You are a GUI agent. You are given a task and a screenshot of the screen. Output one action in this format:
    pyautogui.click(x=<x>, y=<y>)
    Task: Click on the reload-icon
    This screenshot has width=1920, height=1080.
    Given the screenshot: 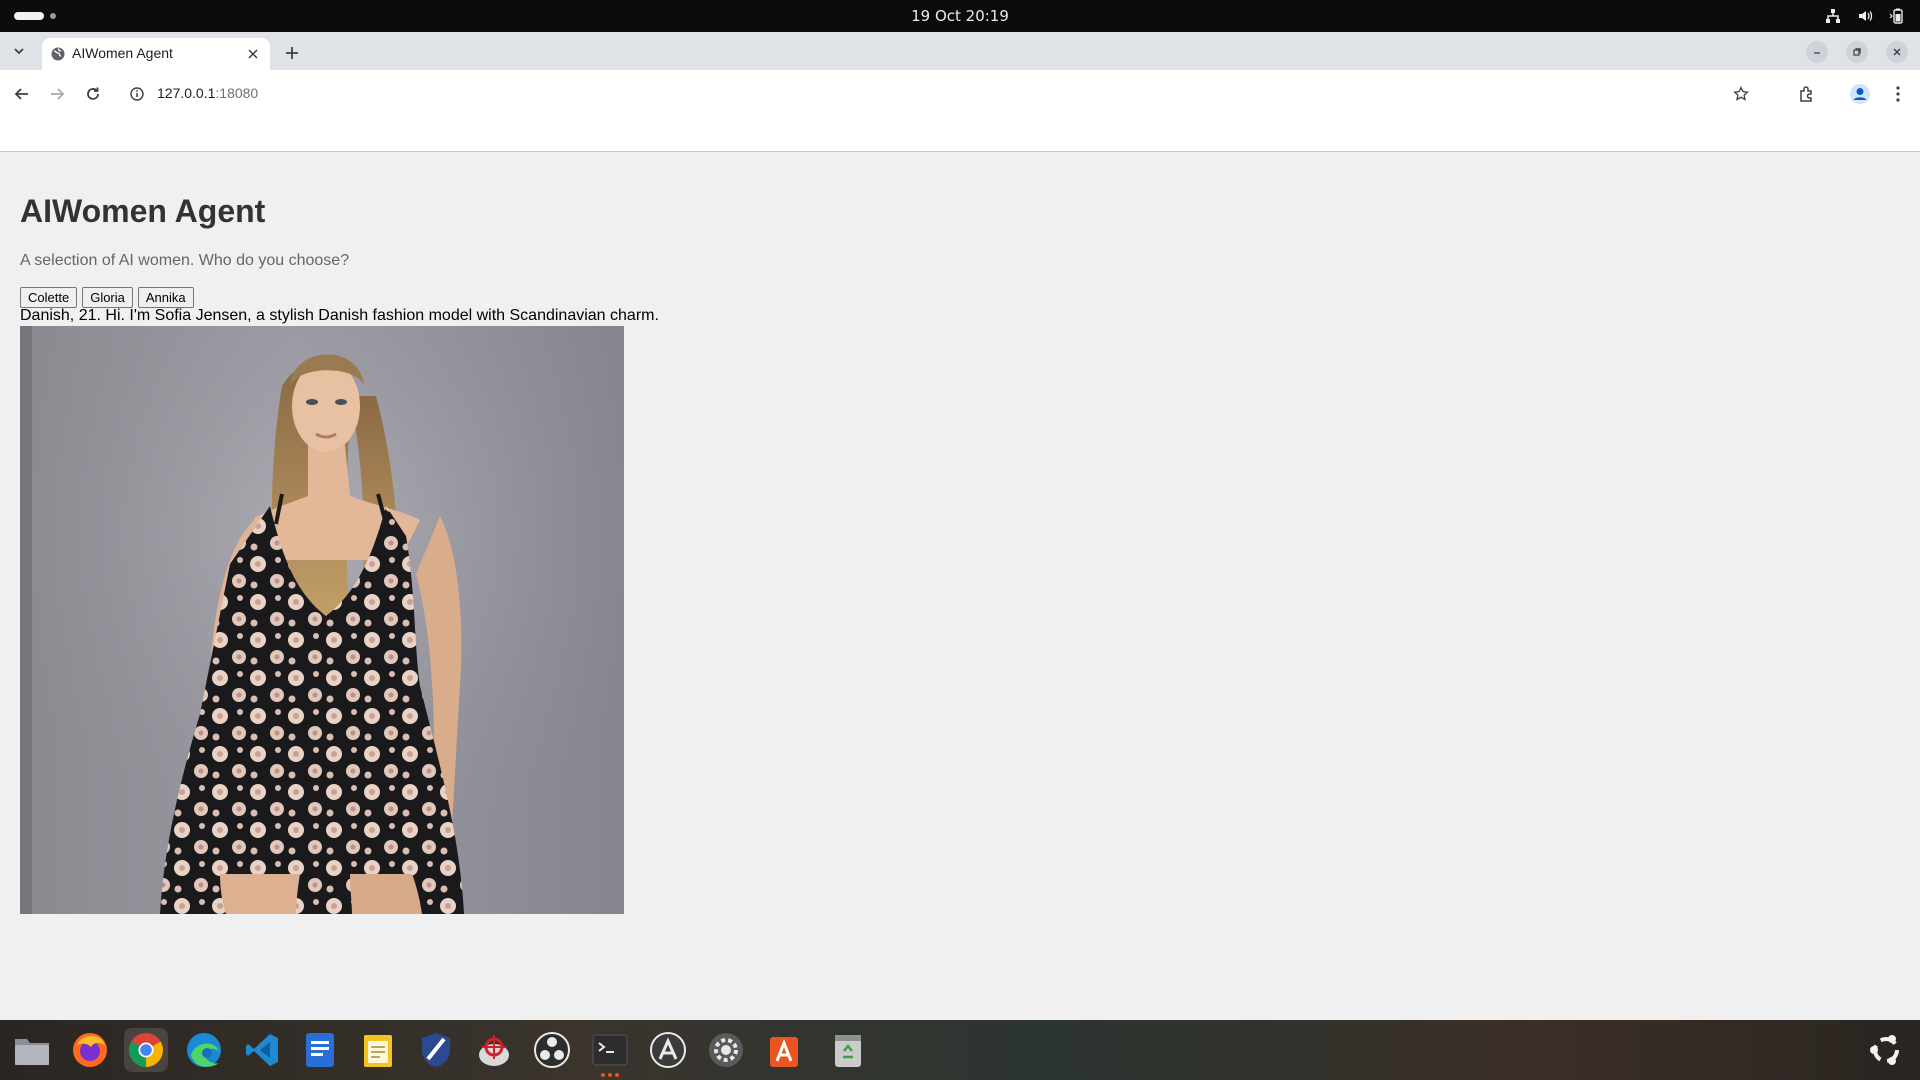 What is the action you would take?
    pyautogui.click(x=93, y=94)
    